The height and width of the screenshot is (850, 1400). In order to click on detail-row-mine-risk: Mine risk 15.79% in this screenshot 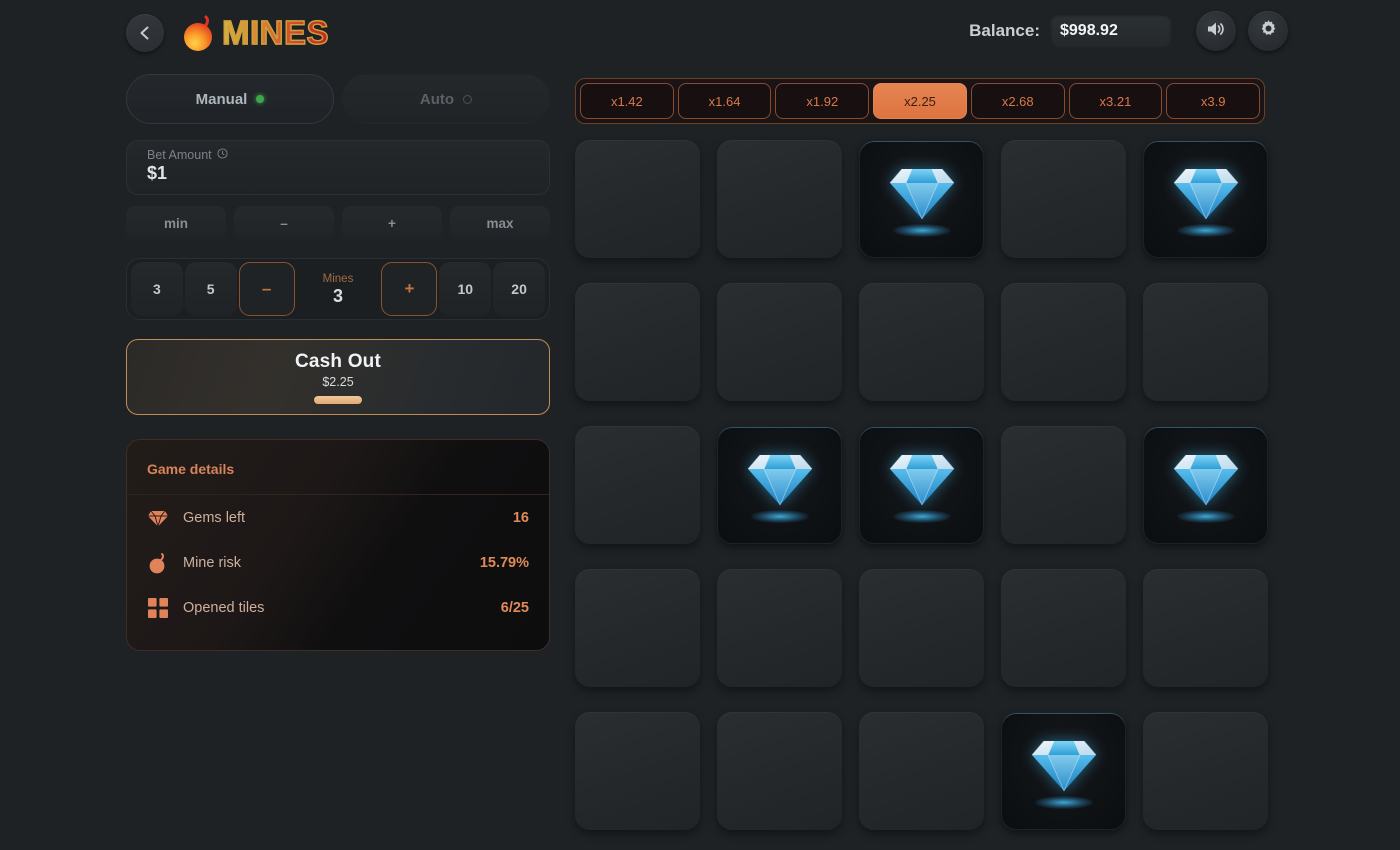, I will do `click(338, 562)`.